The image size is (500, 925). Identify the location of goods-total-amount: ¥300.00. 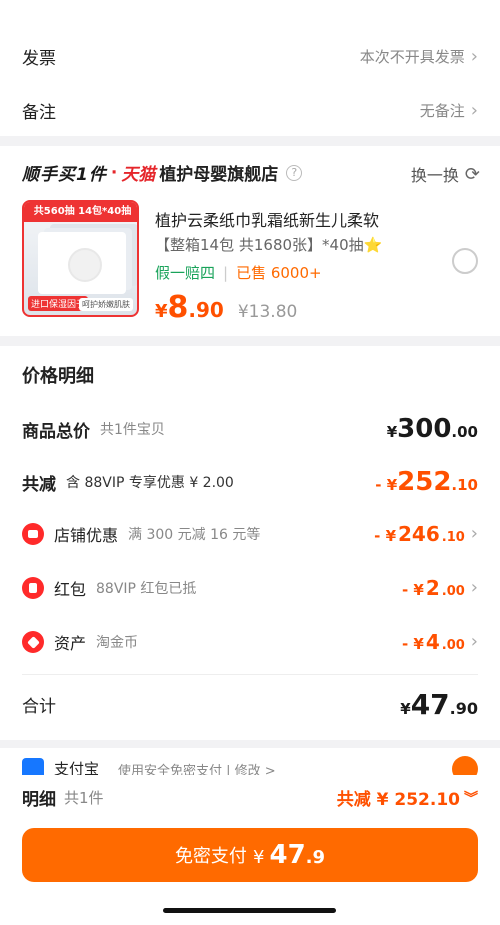
(432, 429).